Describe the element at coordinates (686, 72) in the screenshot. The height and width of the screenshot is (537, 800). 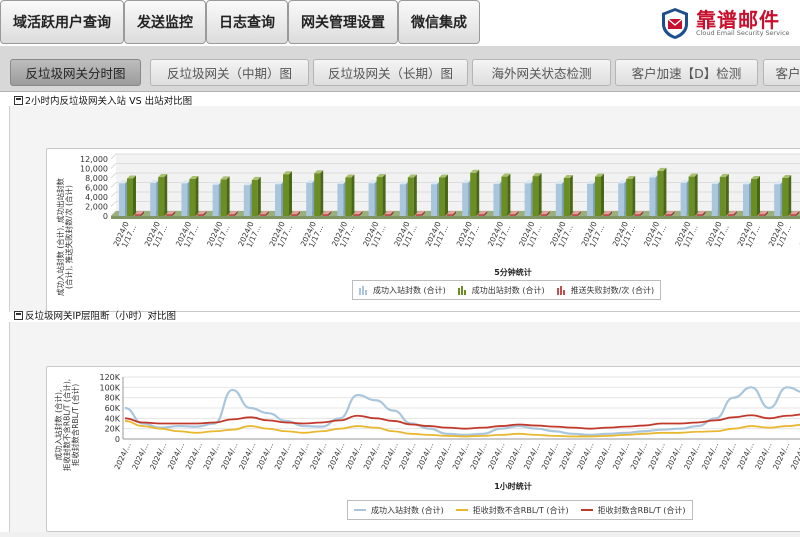
I see `tab-customer-accel: 客户加速【D】检测` at that location.